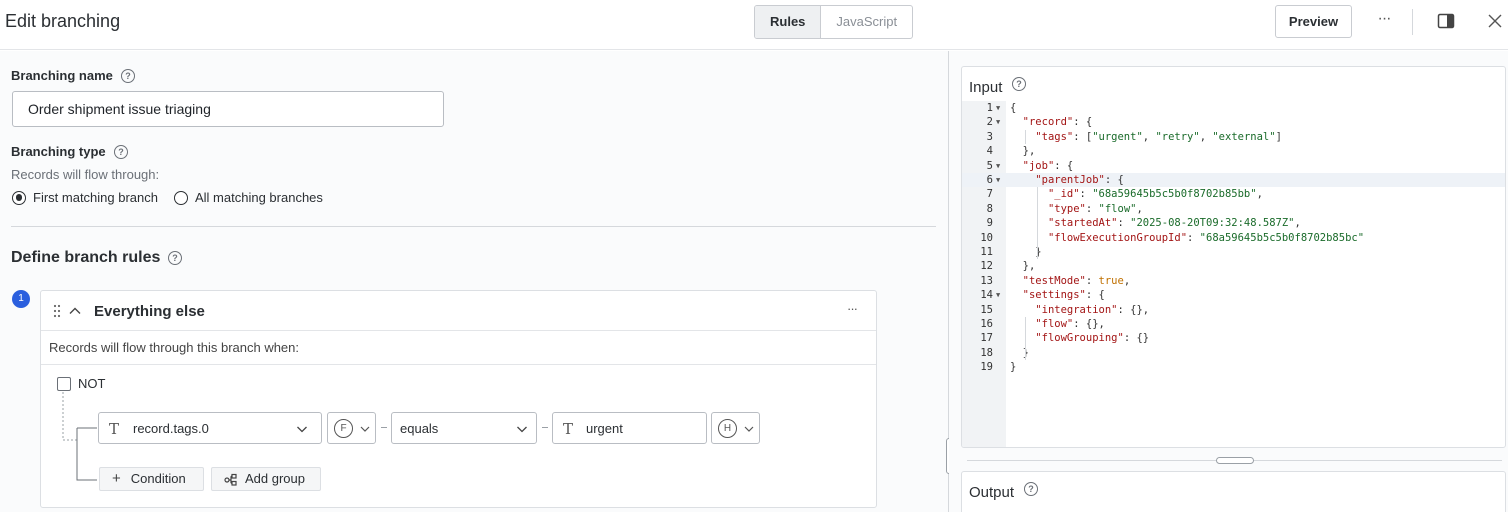  Describe the element at coordinates (458, 311) in the screenshot. I see `branch-card-header: Everything else ···` at that location.